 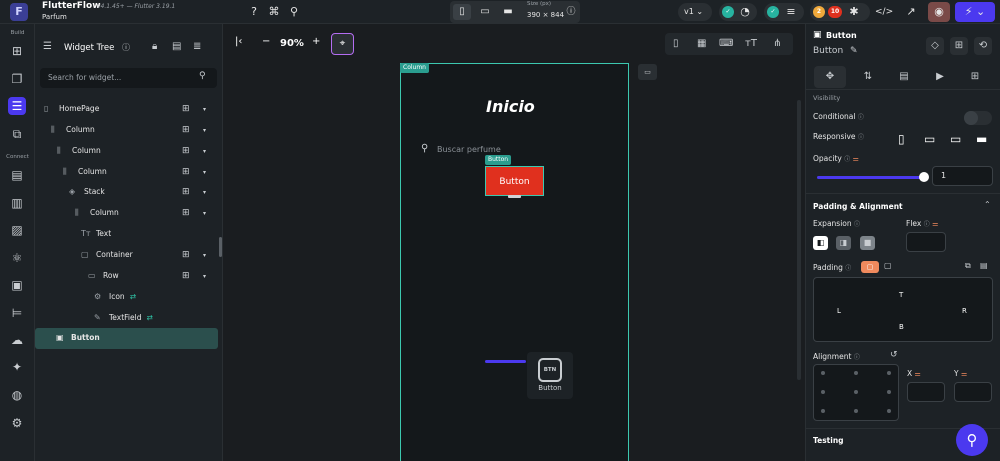 What do you see at coordinates (745, 12) in the screenshot?
I see `chat-icon: ◔` at bounding box center [745, 12].